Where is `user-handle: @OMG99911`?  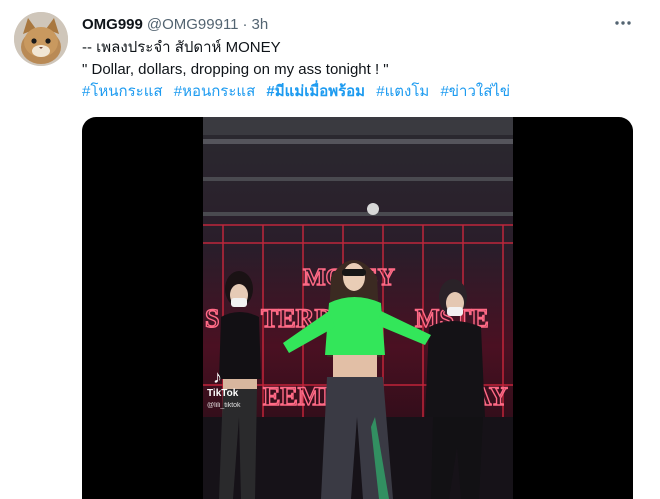
user-handle: @OMG99911 is located at coordinates (193, 24).